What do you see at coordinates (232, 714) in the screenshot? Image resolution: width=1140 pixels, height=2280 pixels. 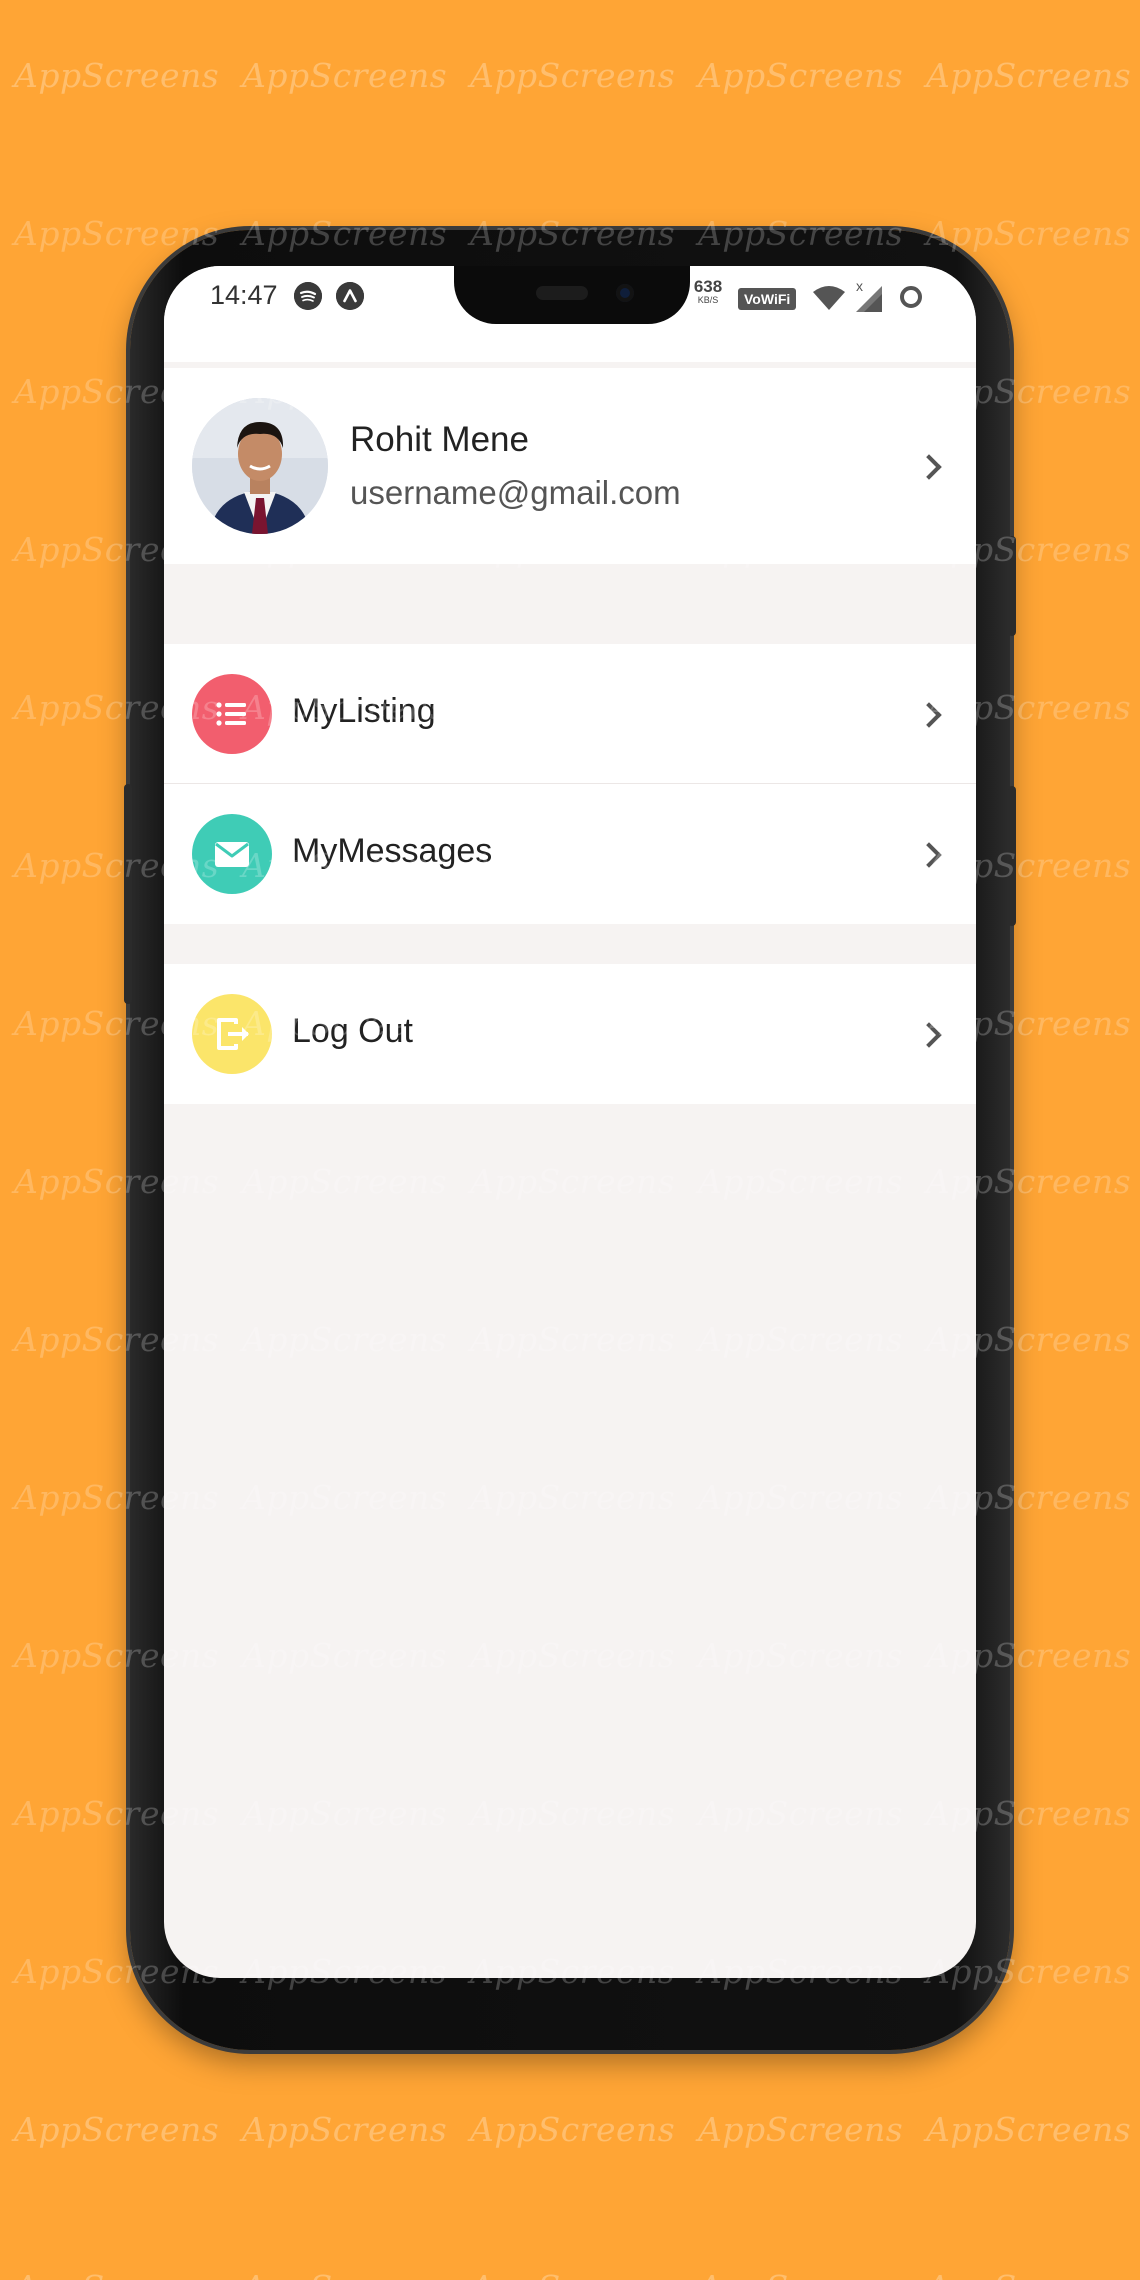 I see `list-icon` at bounding box center [232, 714].